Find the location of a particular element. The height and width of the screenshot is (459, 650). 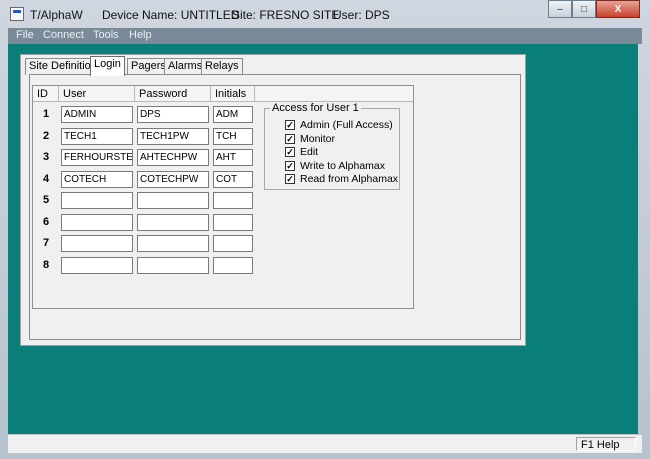

row-id: 3 is located at coordinates (46, 157).